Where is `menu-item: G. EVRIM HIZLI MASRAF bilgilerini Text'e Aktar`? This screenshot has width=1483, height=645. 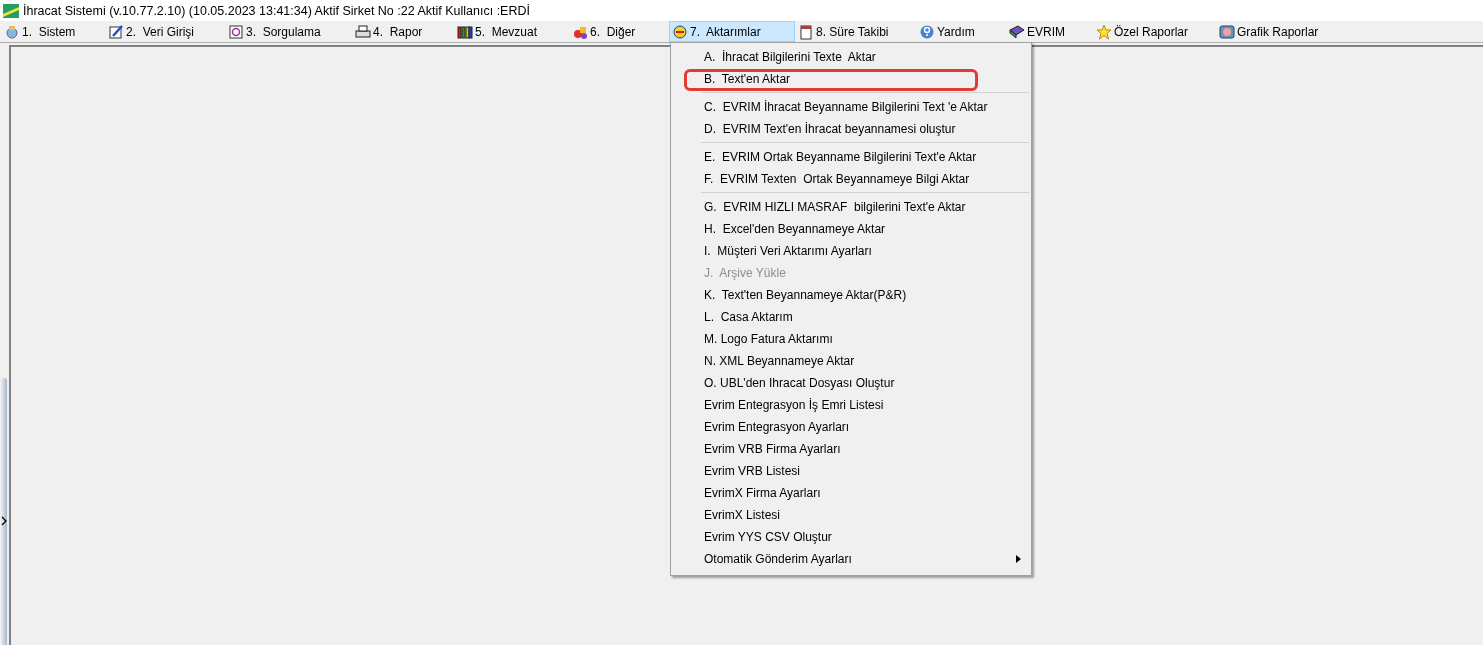 menu-item: G. EVRIM HIZLI MASRAF bilgilerini Text'e Aktar is located at coordinates (851, 207).